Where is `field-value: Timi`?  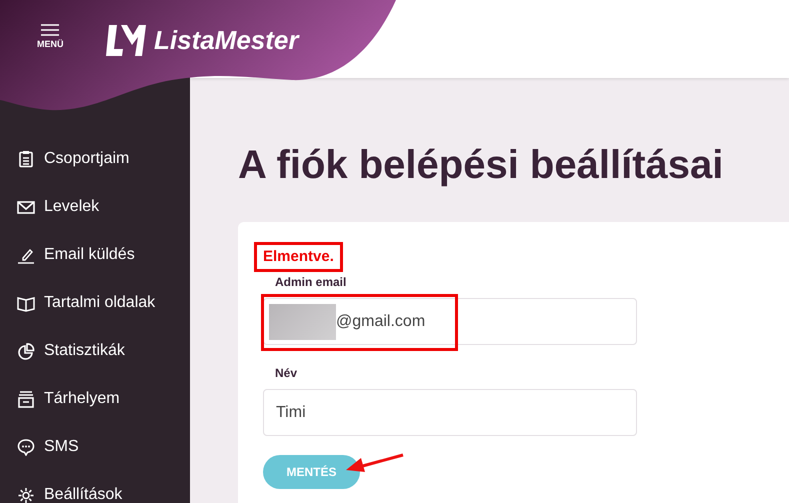 field-value: Timi is located at coordinates (291, 412).